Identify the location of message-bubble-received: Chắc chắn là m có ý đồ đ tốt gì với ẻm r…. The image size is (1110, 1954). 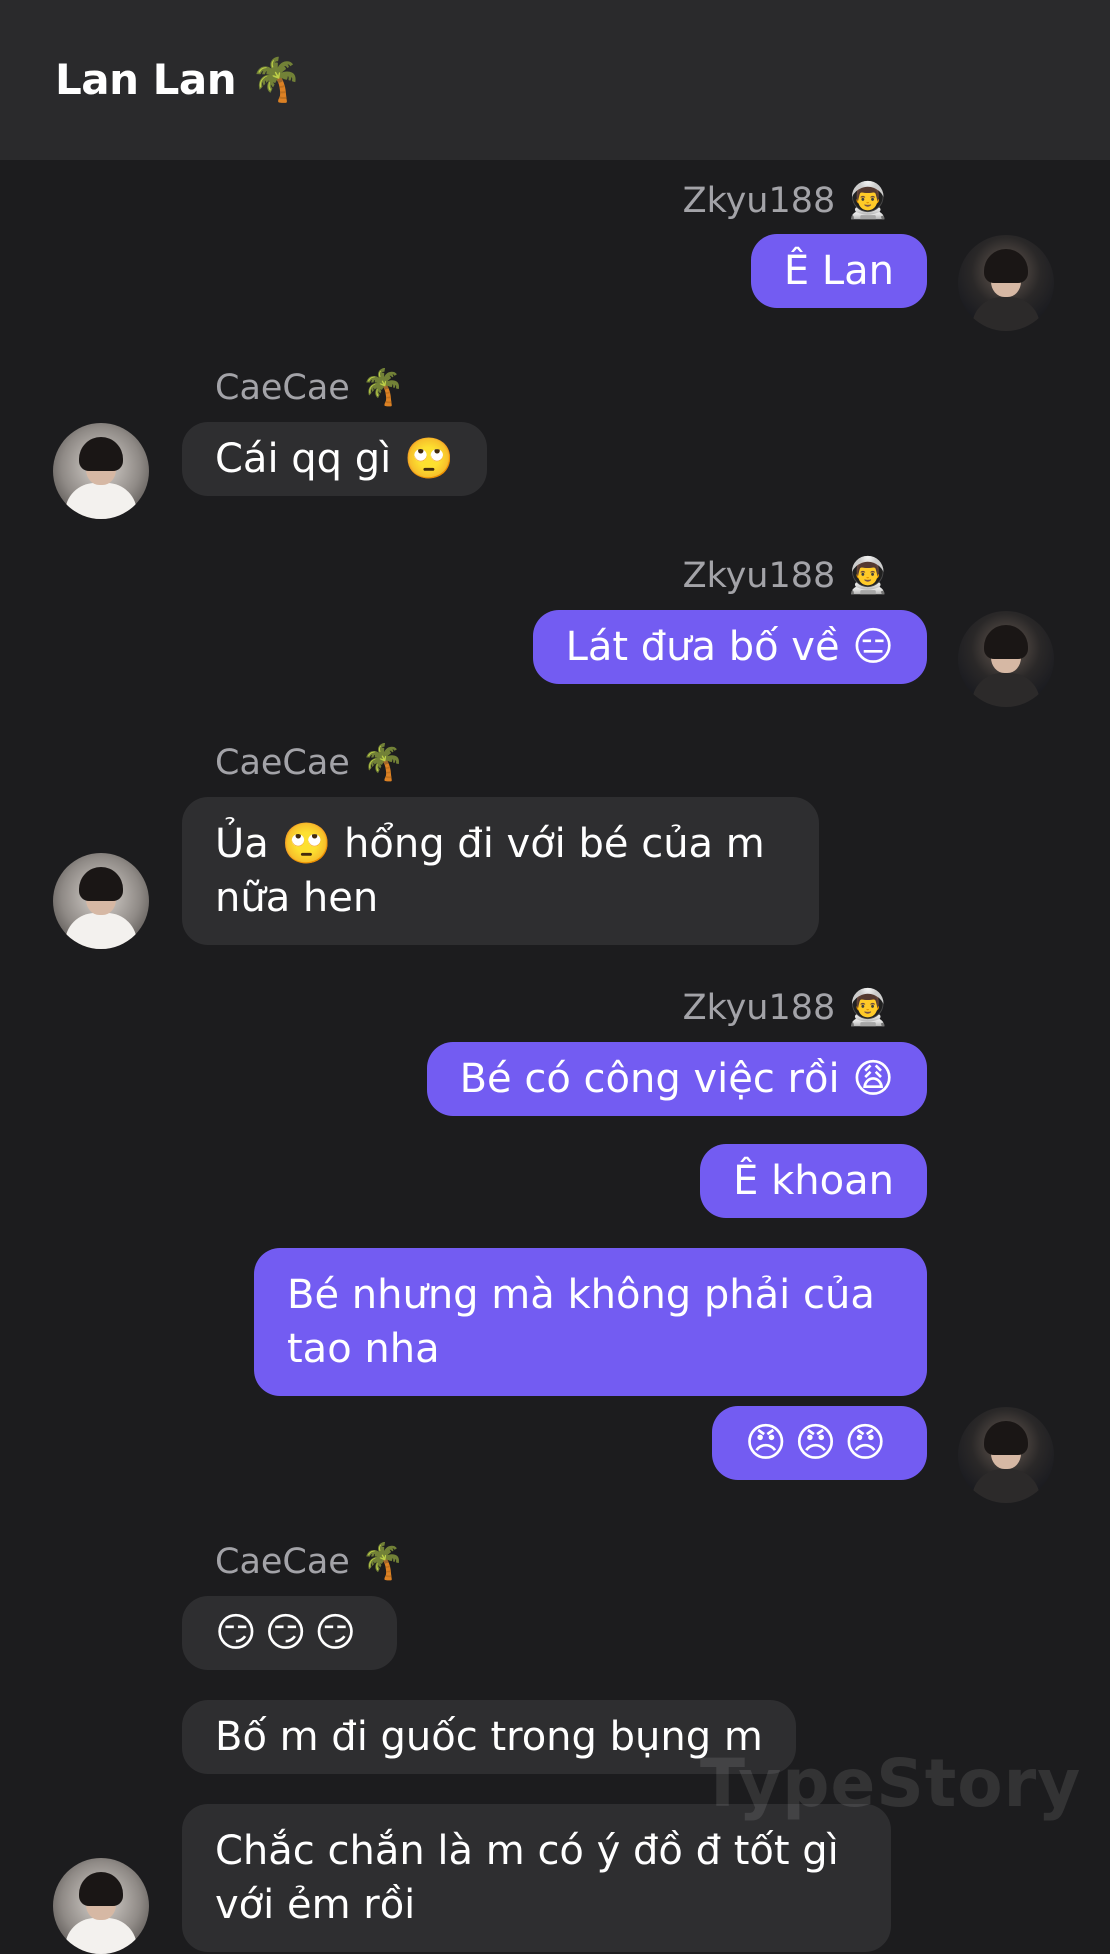
(536, 1878).